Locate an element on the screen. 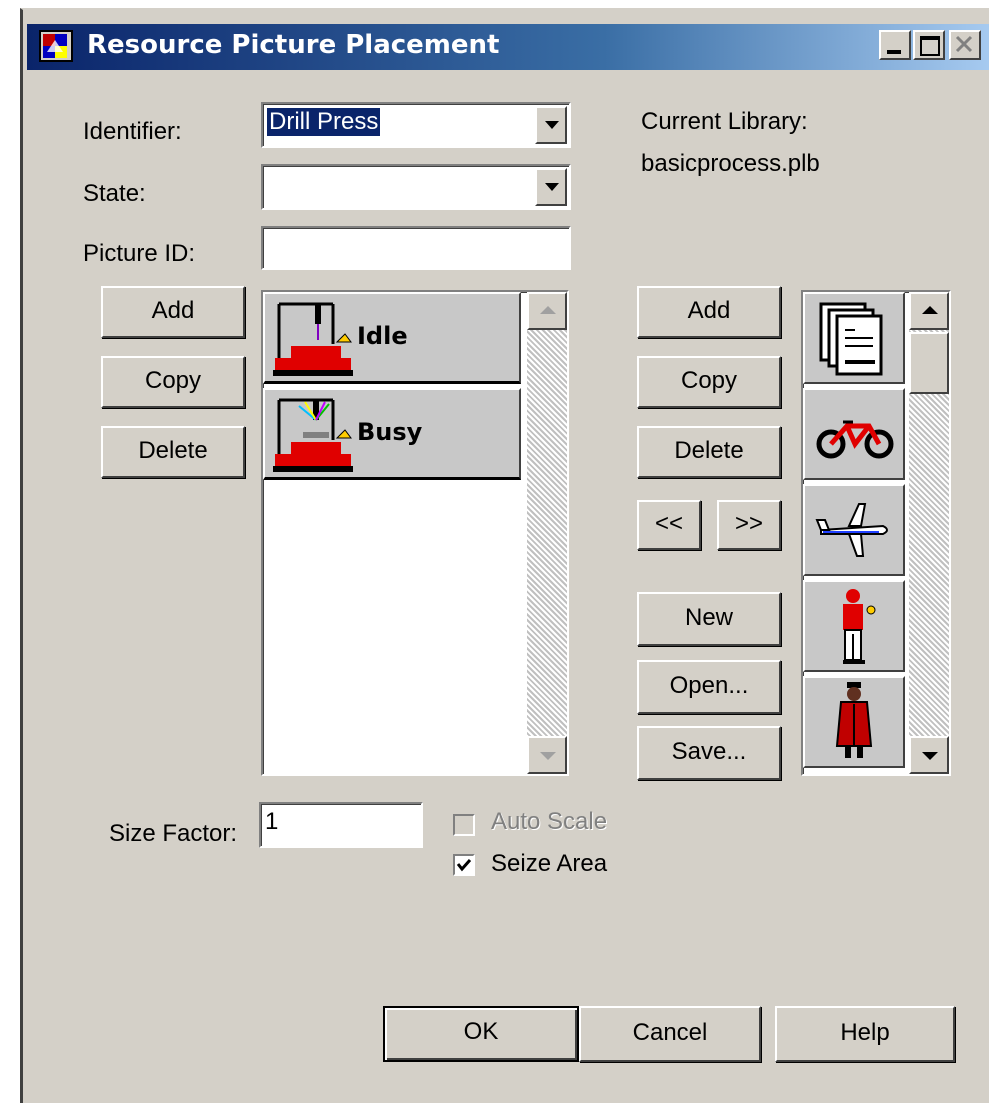  picture-id-input is located at coordinates (416, 248).